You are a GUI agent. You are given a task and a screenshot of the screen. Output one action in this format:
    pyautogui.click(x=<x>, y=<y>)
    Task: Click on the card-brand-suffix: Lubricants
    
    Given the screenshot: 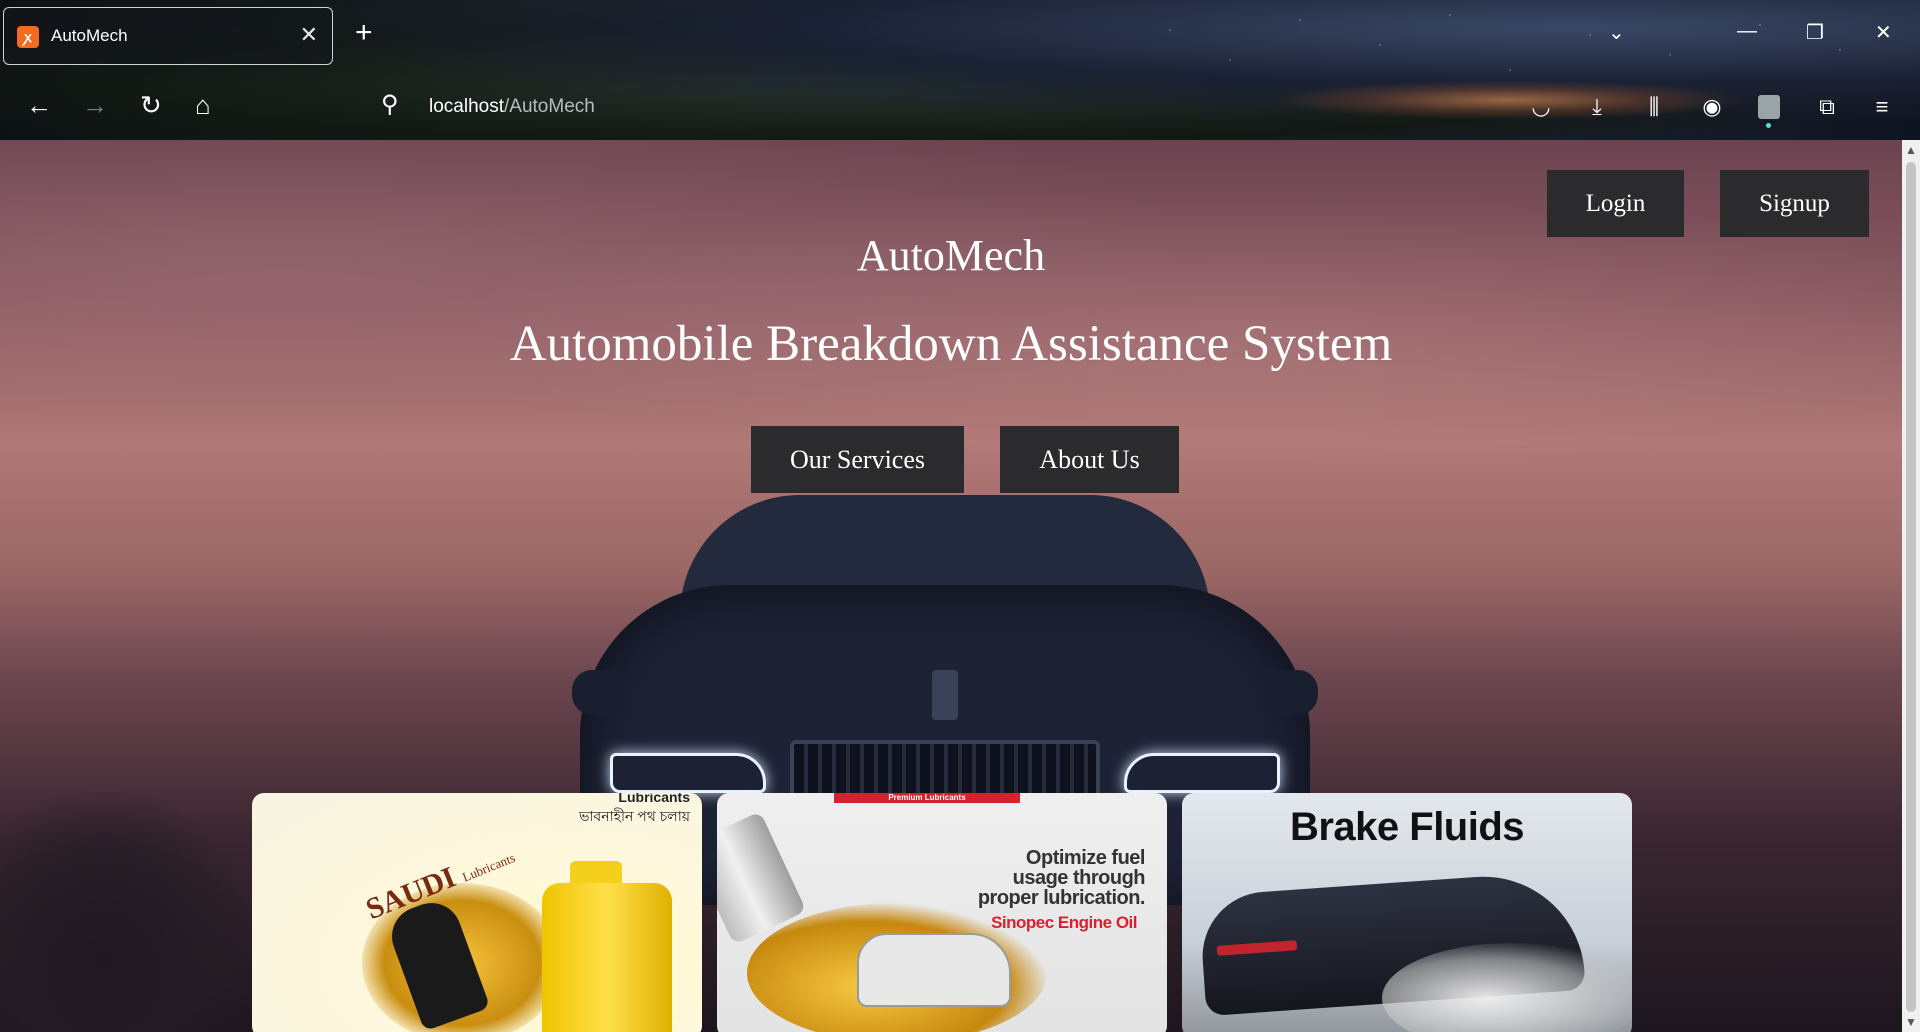 What is the action you would take?
    pyautogui.click(x=489, y=867)
    